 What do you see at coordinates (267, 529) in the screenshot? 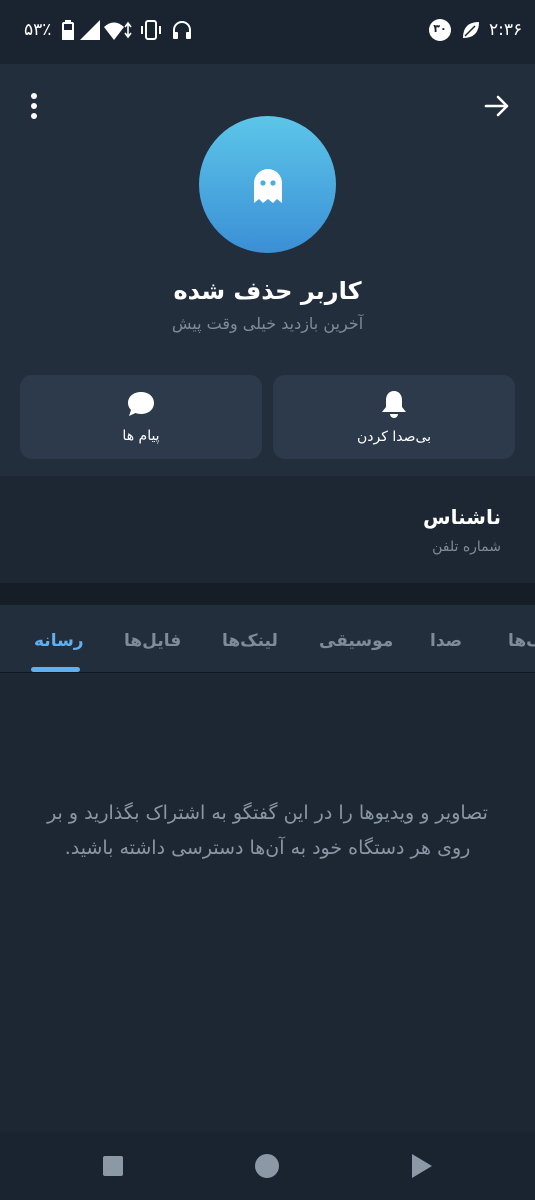
I see `info-section` at bounding box center [267, 529].